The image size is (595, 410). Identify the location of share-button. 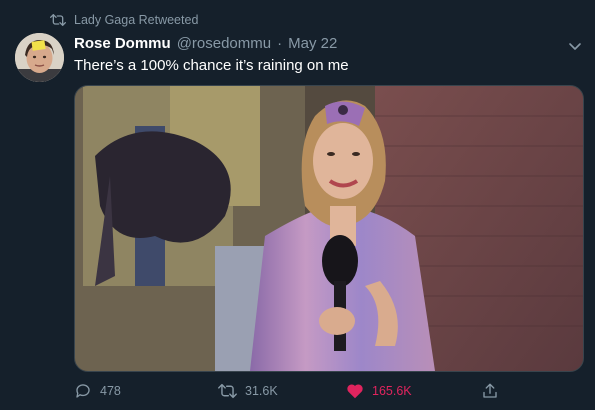
(490, 391).